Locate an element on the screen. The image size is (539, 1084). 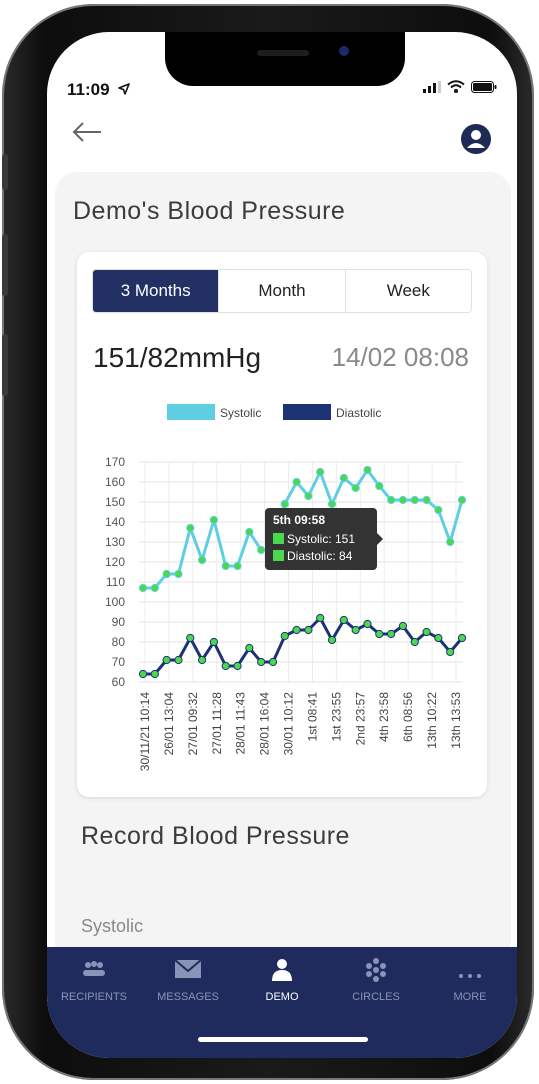
latest-timestamp: 14/02 08:08 is located at coordinates (400, 357).